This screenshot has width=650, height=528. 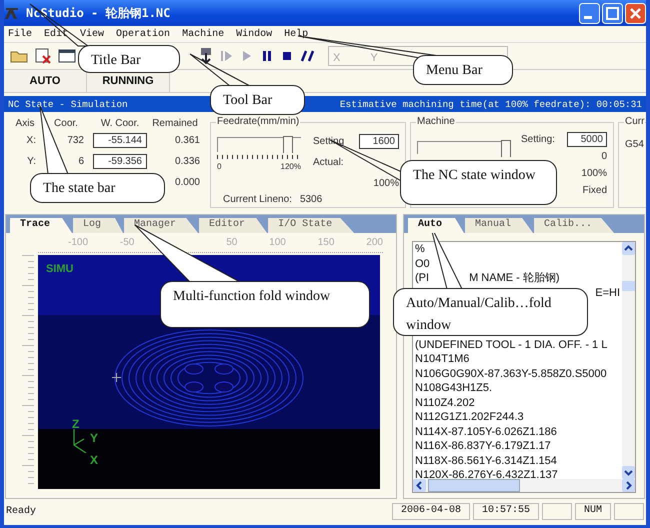 I want to click on scroll-left-icon, so click(x=419, y=485).